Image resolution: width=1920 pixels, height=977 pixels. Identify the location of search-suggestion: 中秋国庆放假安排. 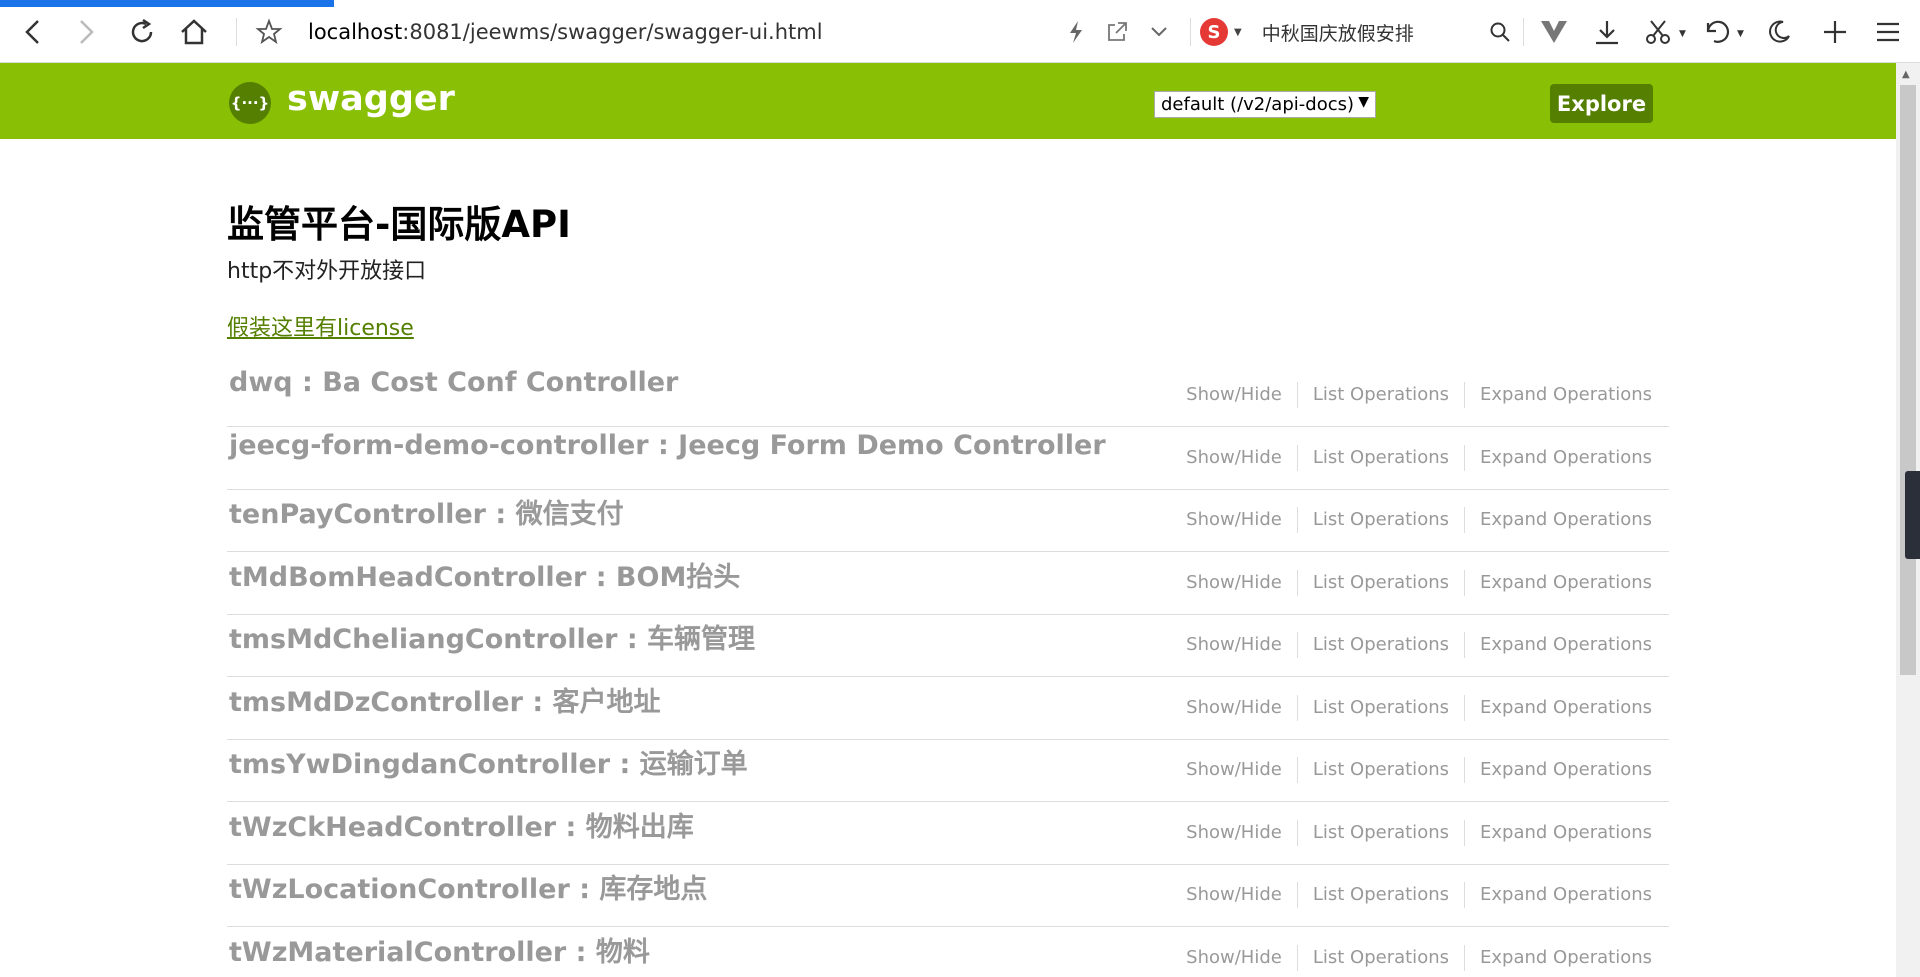
(1338, 32).